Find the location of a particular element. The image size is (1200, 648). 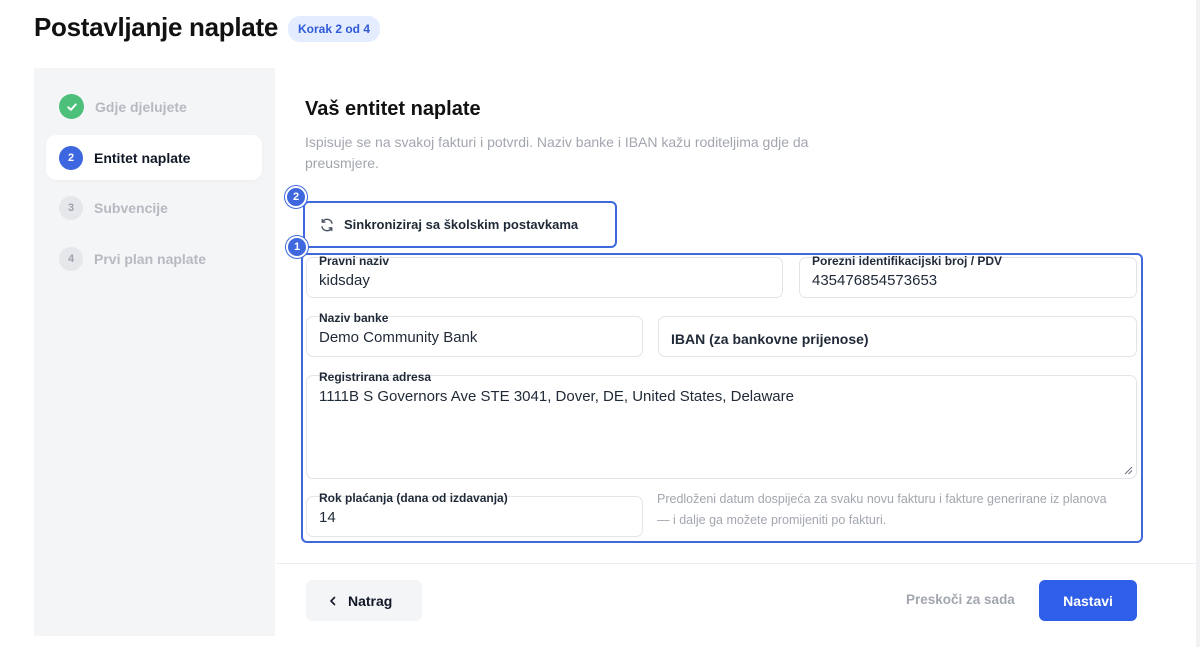

step-number: 2 is located at coordinates (71, 157).